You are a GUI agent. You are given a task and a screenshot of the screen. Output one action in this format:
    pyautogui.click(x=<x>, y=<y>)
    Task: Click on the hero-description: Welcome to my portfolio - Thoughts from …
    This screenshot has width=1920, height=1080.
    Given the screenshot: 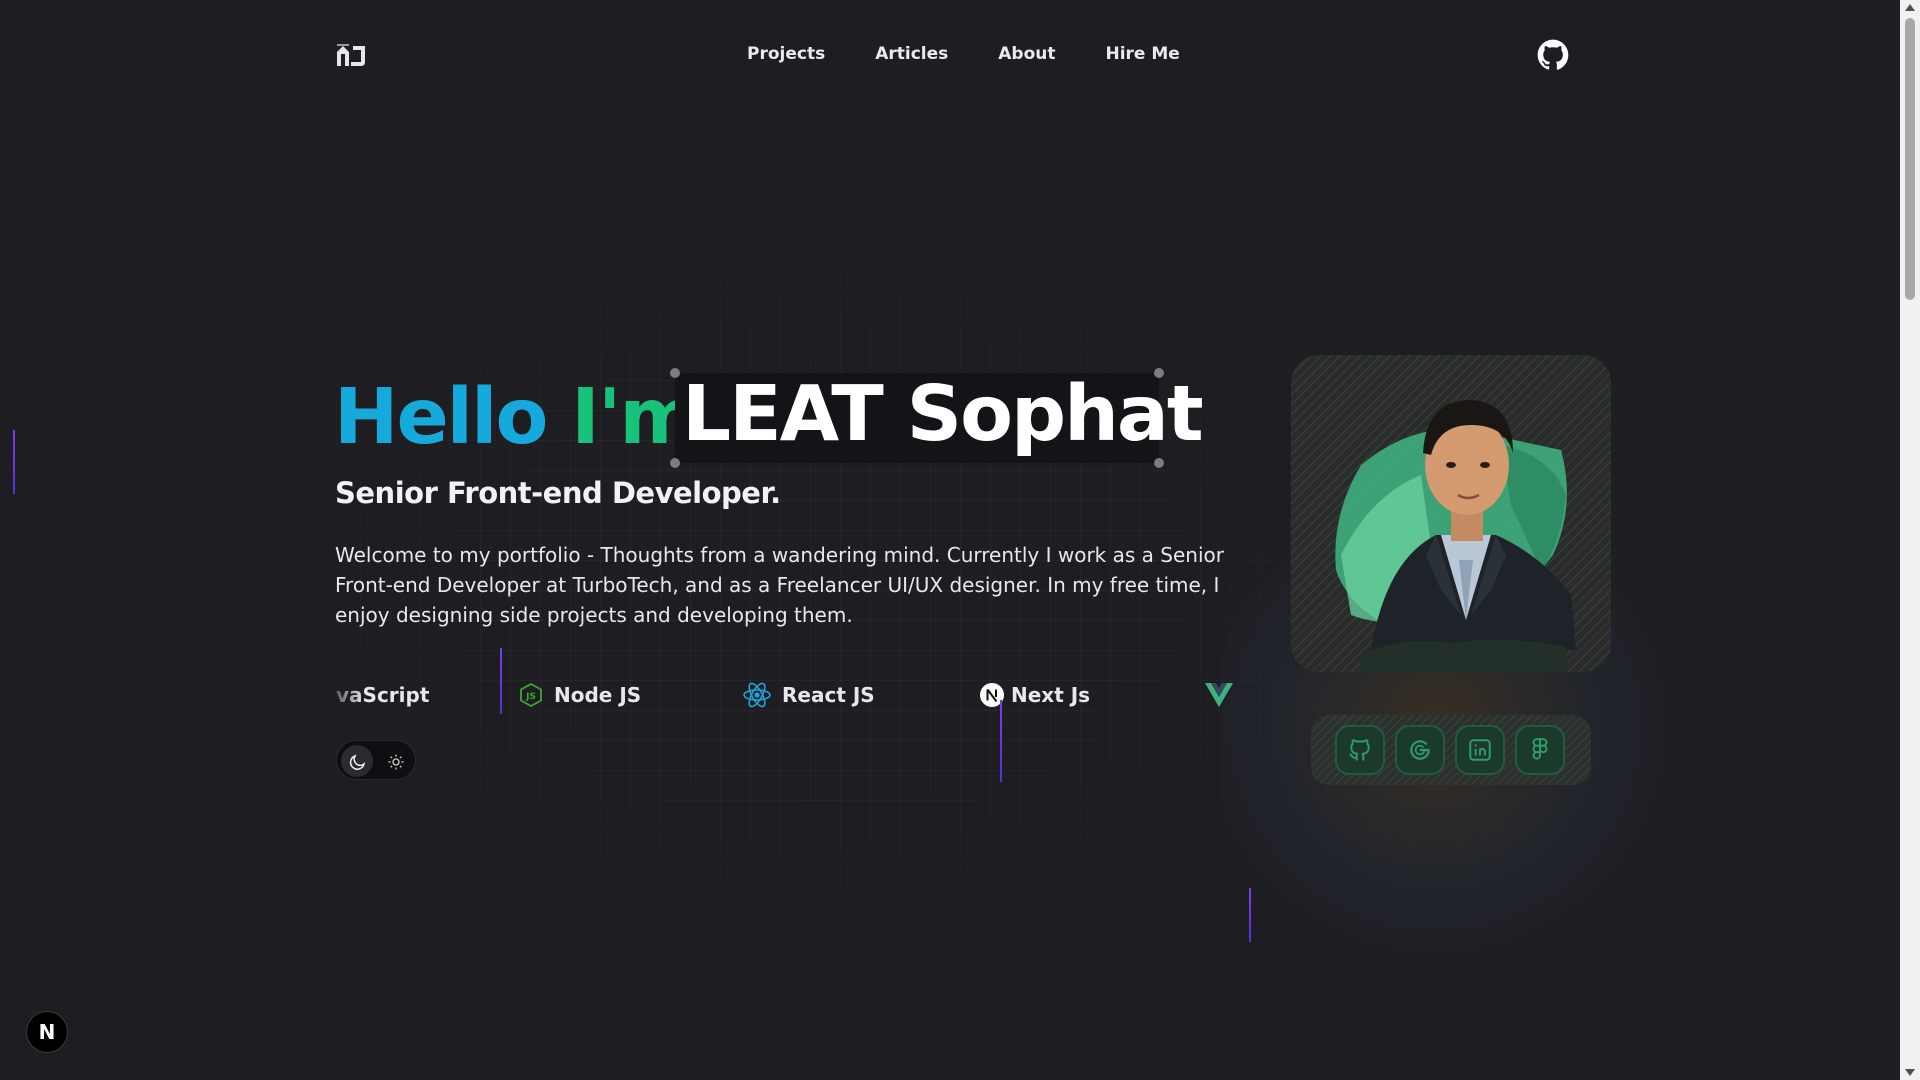 What is the action you would take?
    pyautogui.click(x=779, y=585)
    